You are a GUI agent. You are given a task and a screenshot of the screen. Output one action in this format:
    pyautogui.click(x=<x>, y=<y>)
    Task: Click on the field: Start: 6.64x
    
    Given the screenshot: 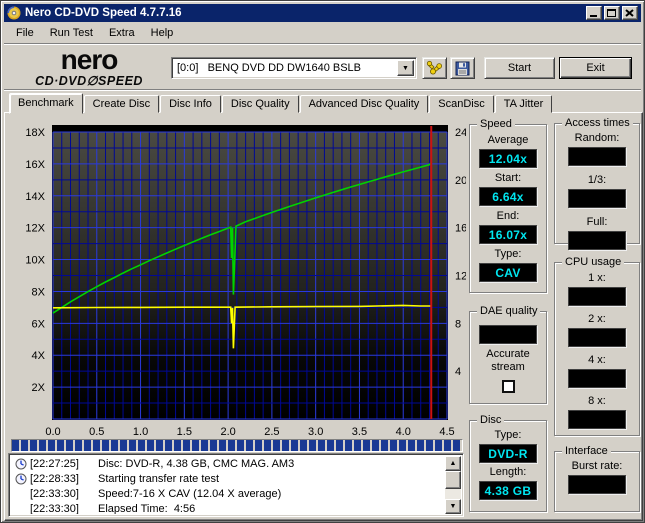 What is the action you would take?
    pyautogui.click(x=508, y=189)
    